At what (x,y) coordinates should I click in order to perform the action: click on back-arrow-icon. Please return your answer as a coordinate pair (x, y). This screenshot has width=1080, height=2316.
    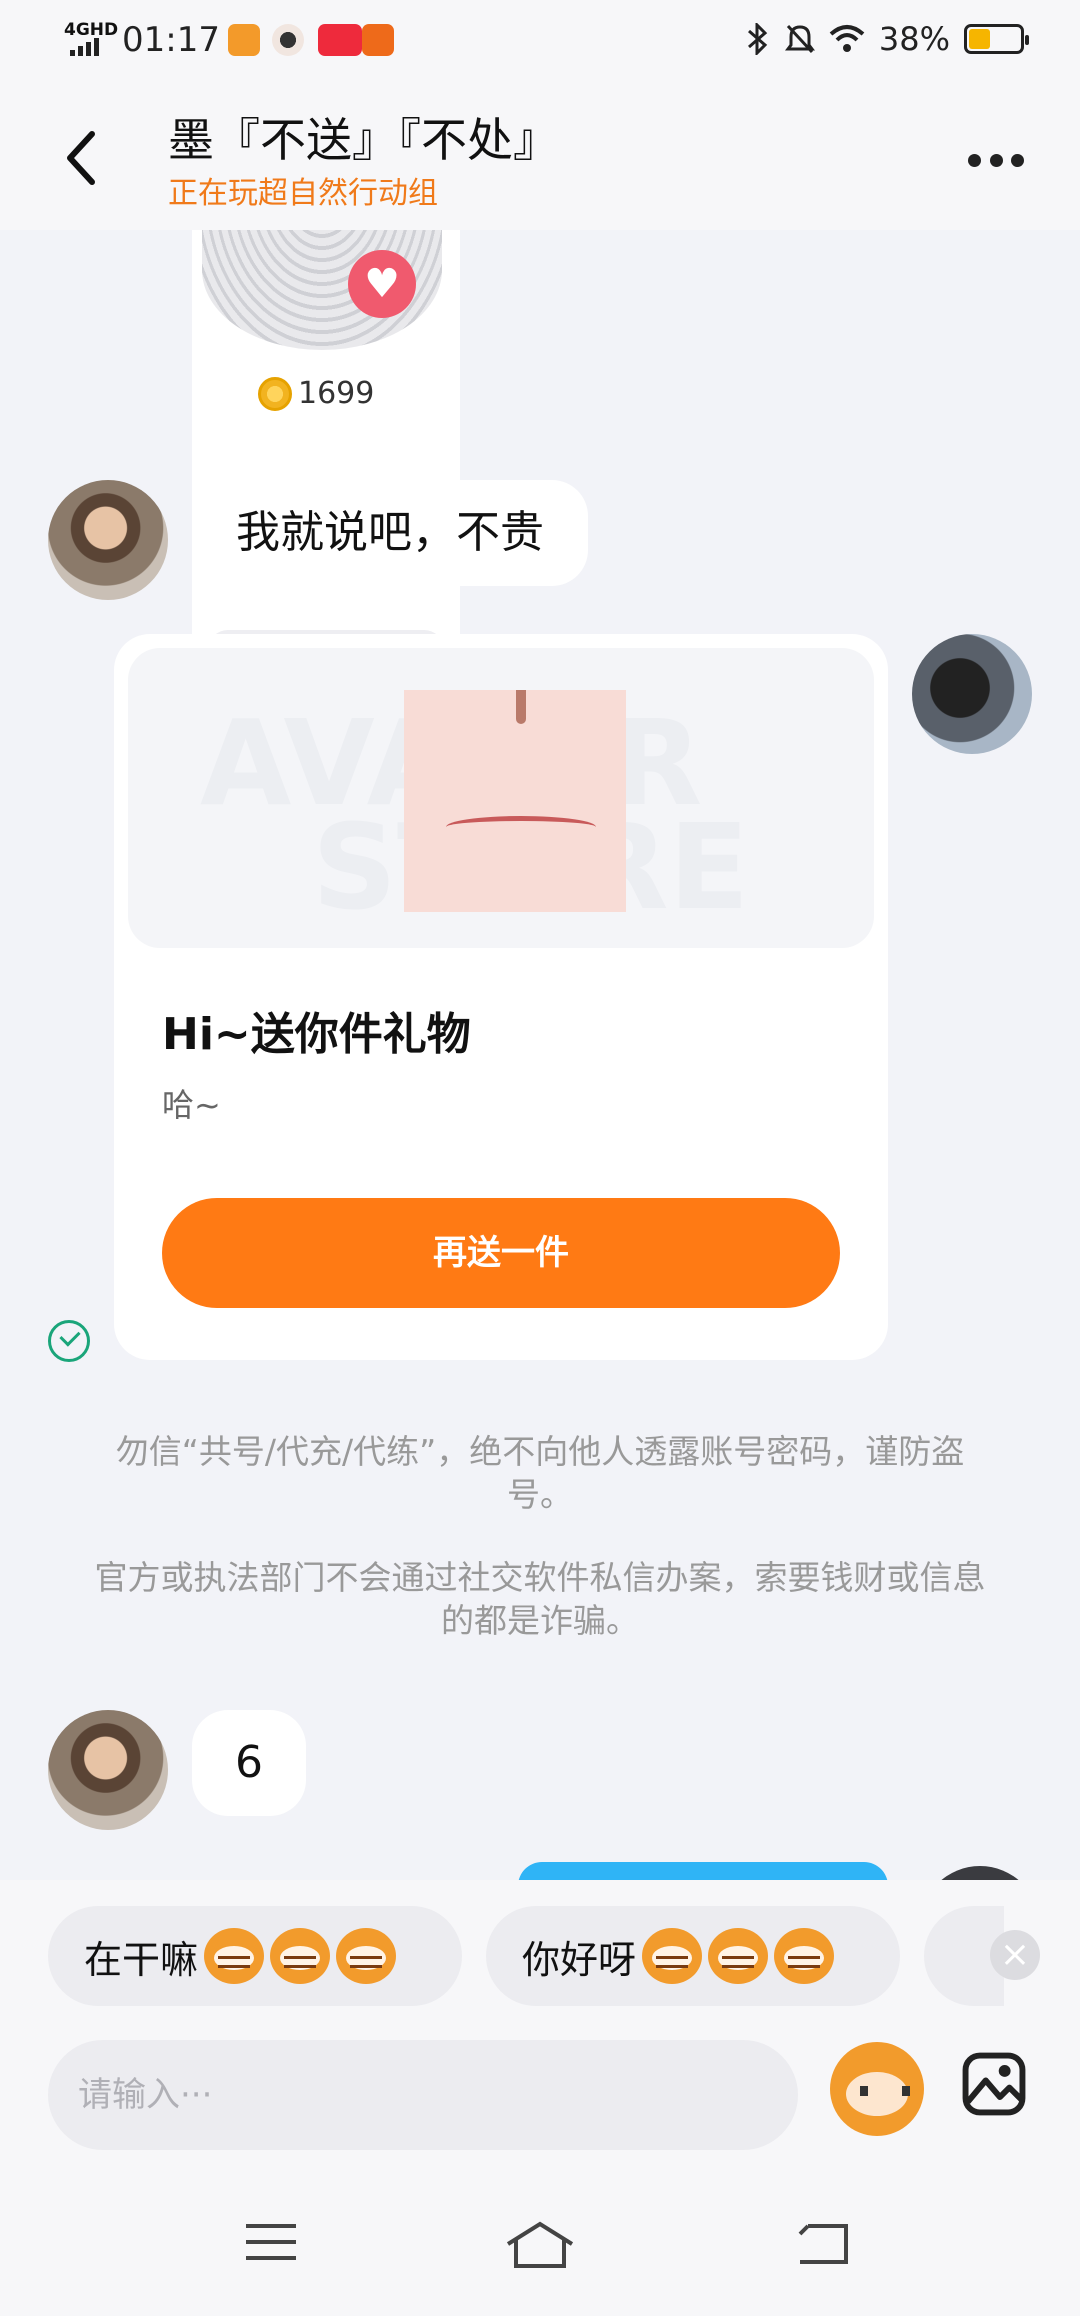
    Looking at the image, I should click on (83, 158).